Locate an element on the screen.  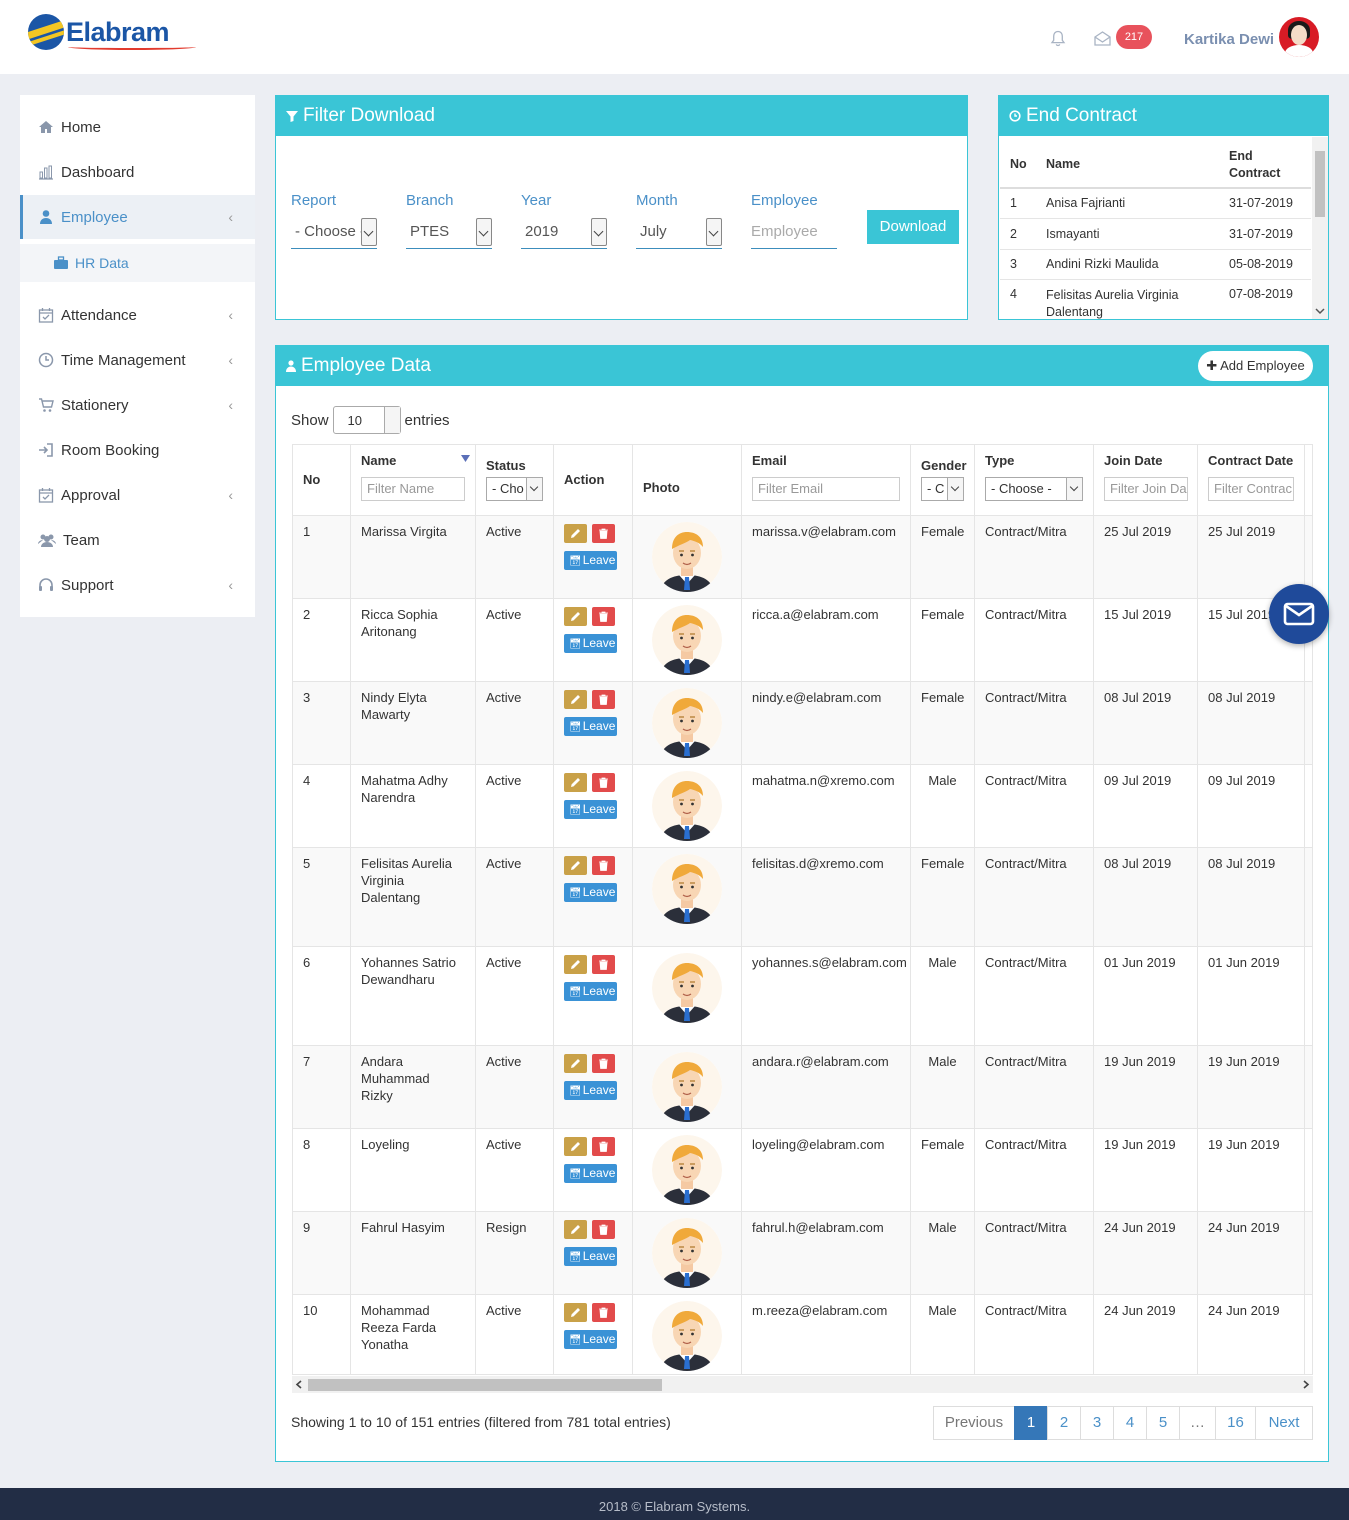
column-header-join-date: Join Date Filter Join Da is located at coordinates (1146, 480).